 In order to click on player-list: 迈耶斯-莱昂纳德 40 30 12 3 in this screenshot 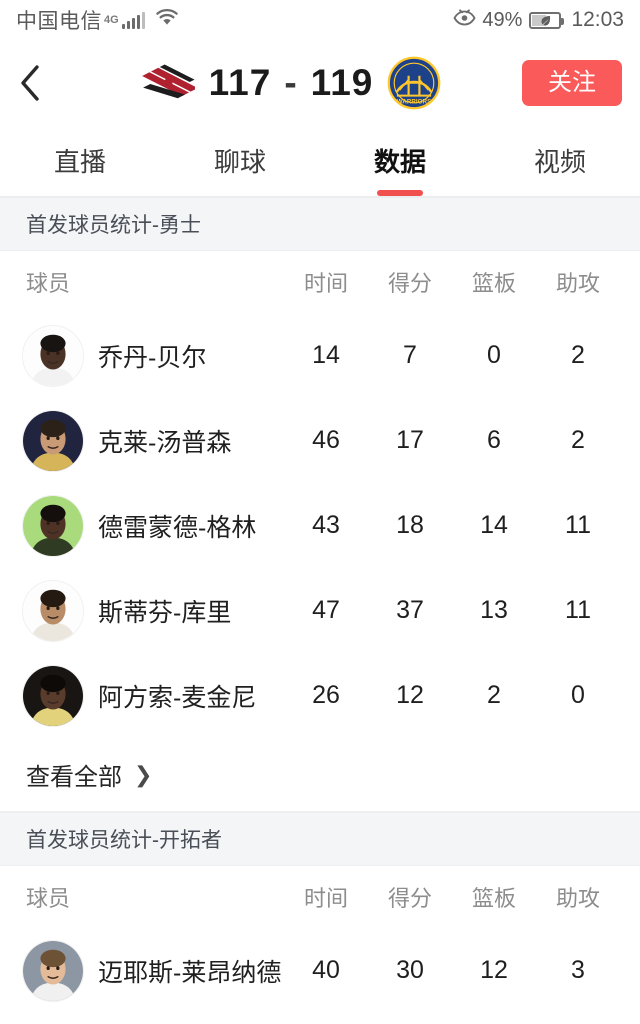, I will do `click(320, 970)`.